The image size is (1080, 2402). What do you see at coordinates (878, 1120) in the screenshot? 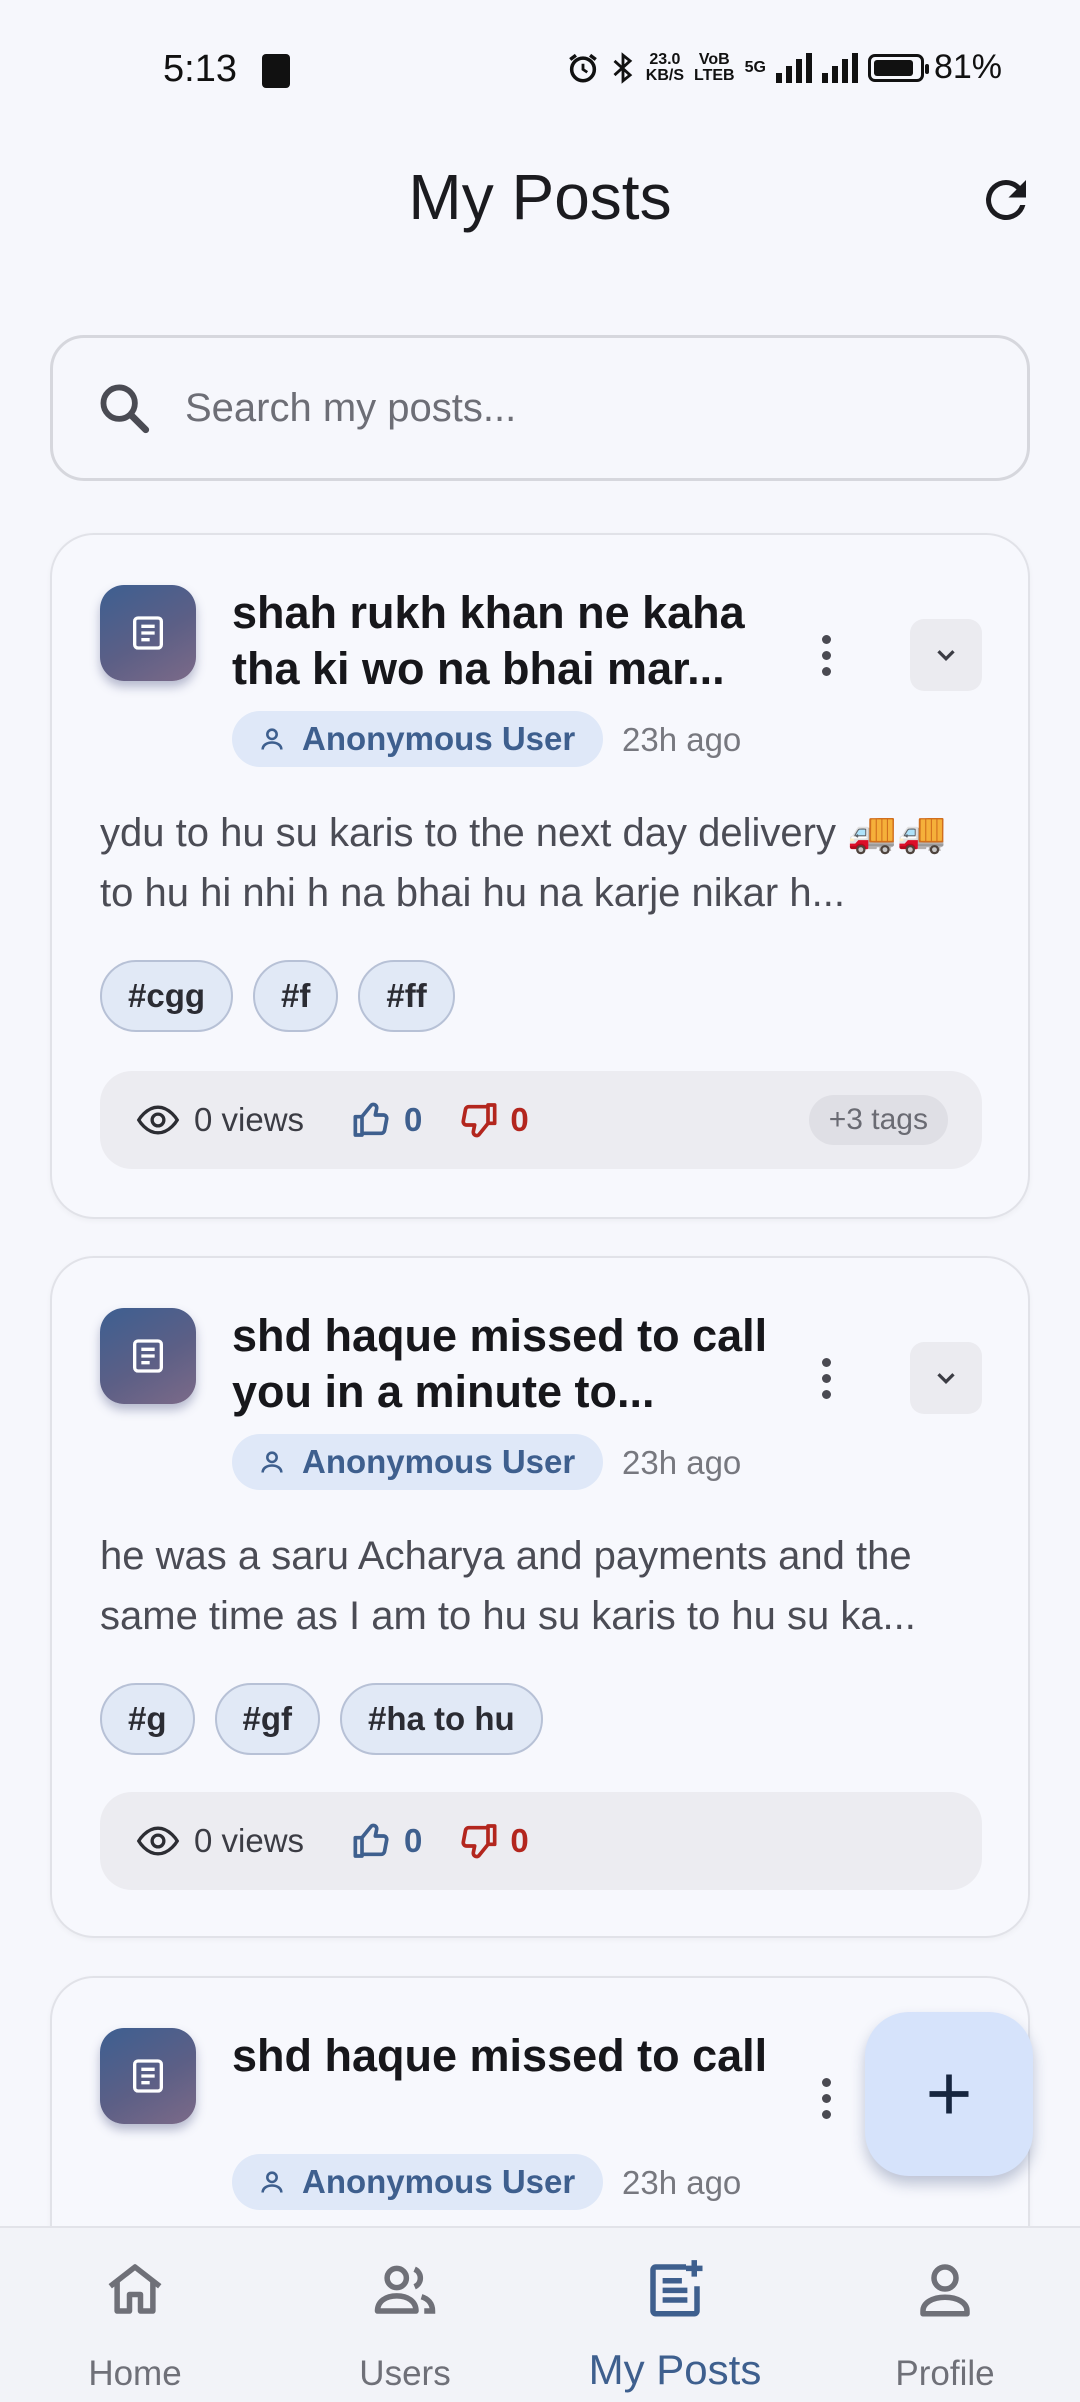
I see `more-tags-badge: +3 tags` at bounding box center [878, 1120].